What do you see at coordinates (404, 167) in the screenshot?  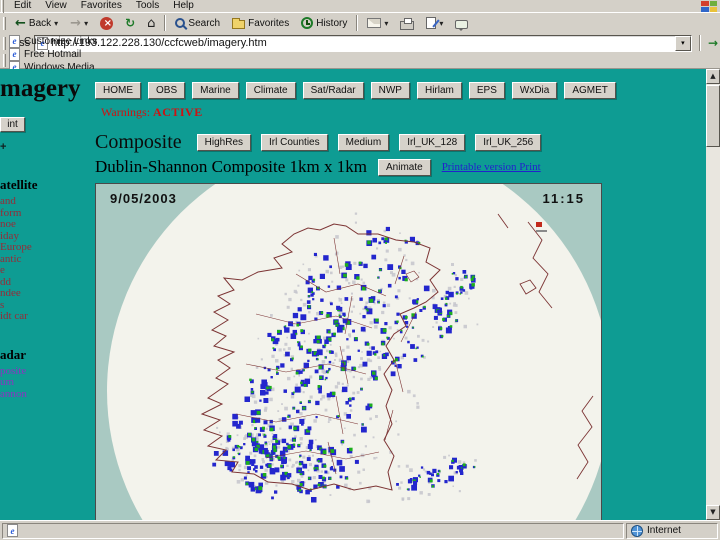 I see `animate-button: Animate` at bounding box center [404, 167].